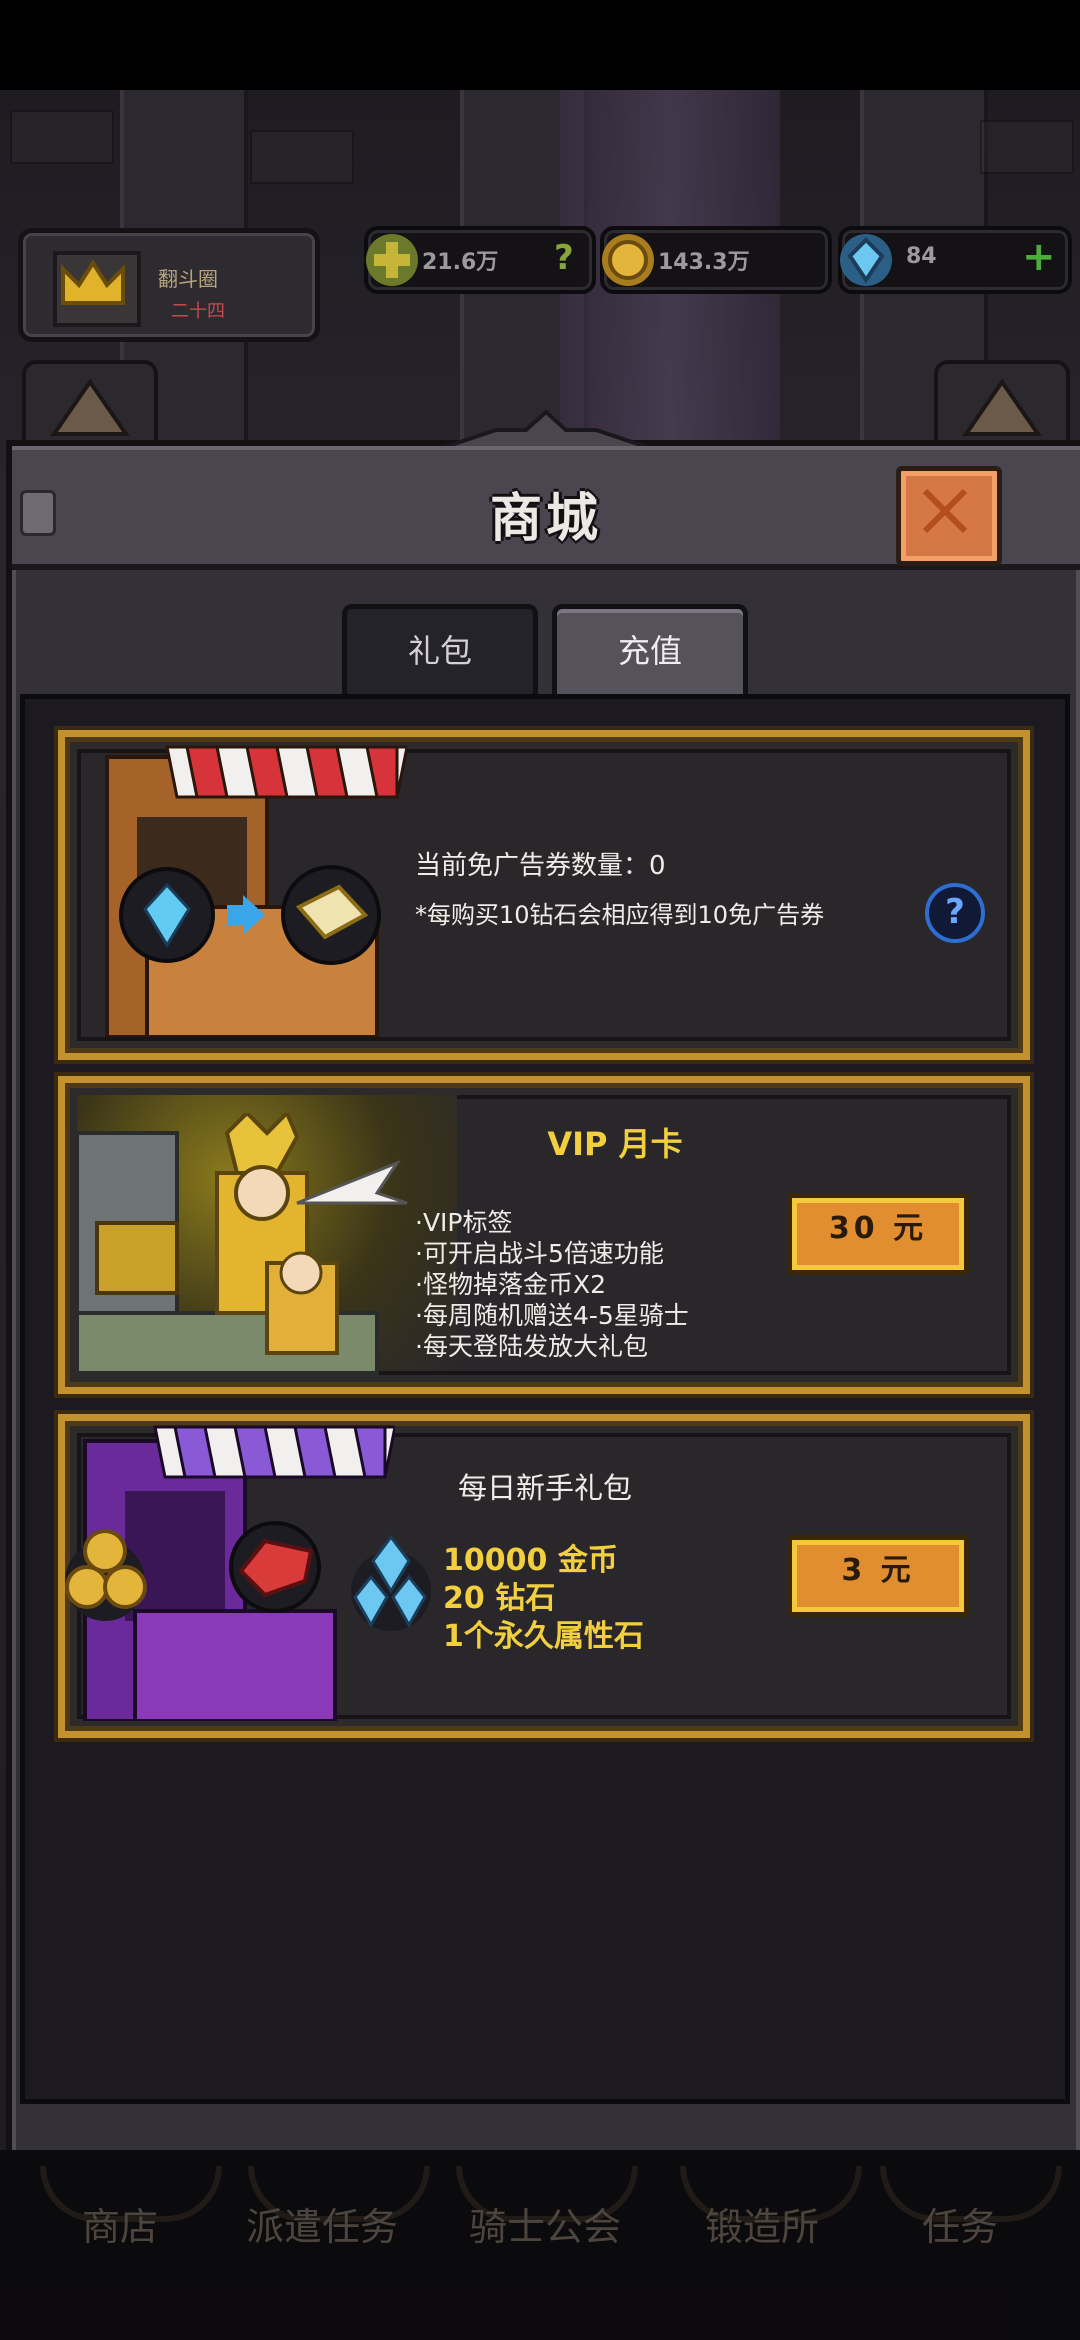 The width and height of the screenshot is (1080, 2340). What do you see at coordinates (543, 1636) in the screenshot?
I see `reward-line: 1个永久属性石` at bounding box center [543, 1636].